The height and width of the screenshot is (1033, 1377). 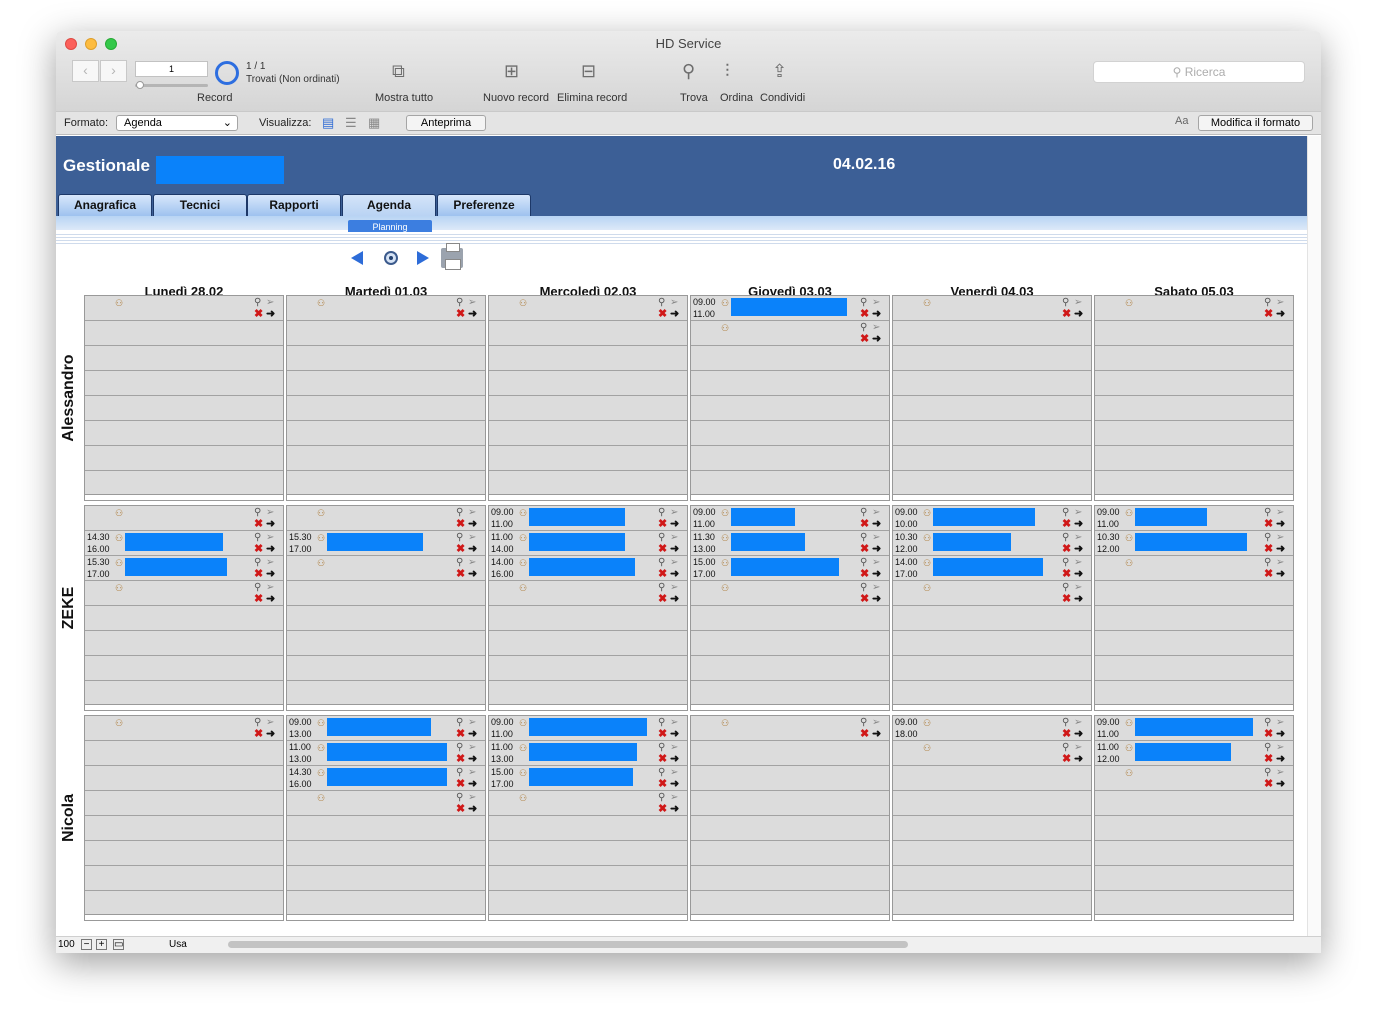 What do you see at coordinates (101, 944) in the screenshot?
I see `zoom-in-button: +` at bounding box center [101, 944].